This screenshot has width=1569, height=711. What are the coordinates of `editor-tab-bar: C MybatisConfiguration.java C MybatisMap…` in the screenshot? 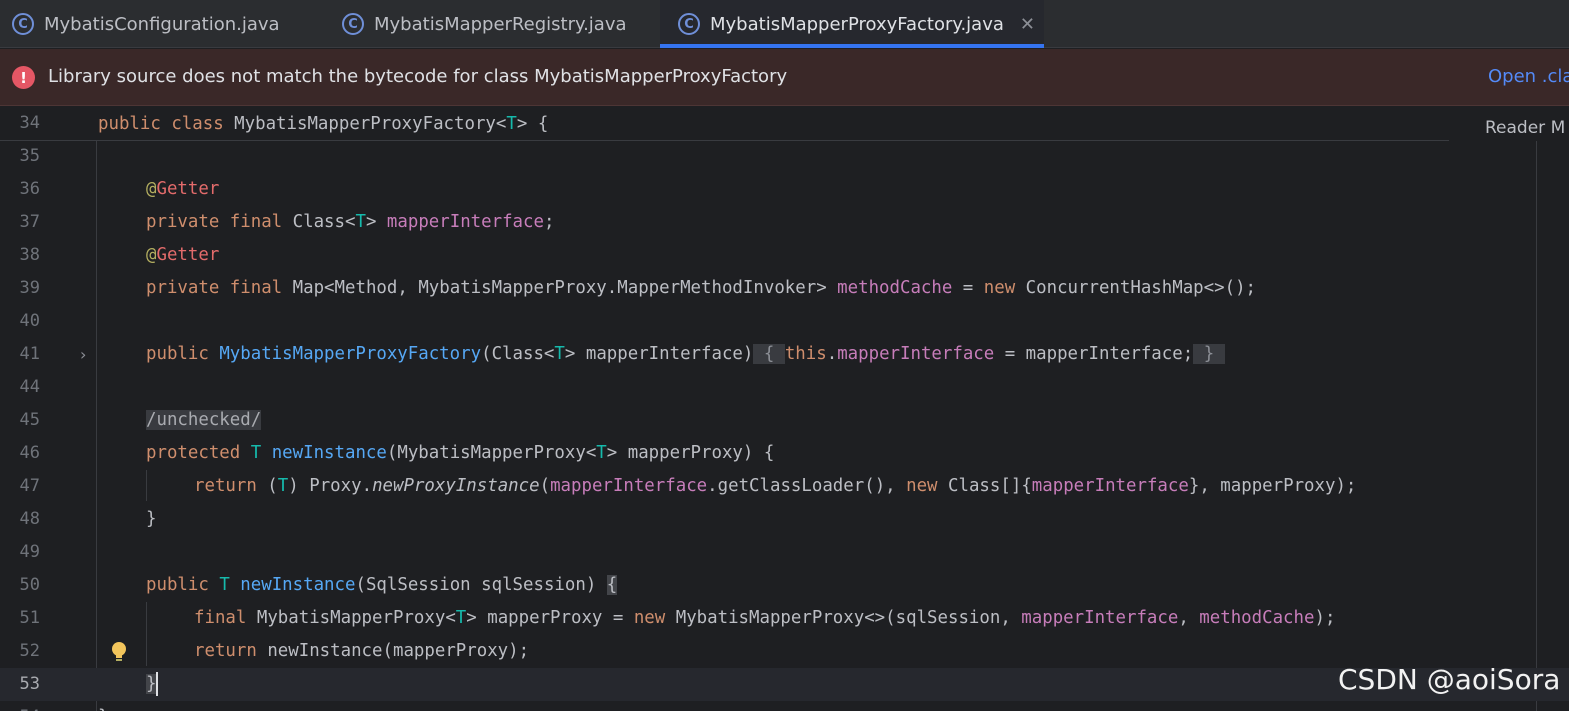 It's located at (784, 24).